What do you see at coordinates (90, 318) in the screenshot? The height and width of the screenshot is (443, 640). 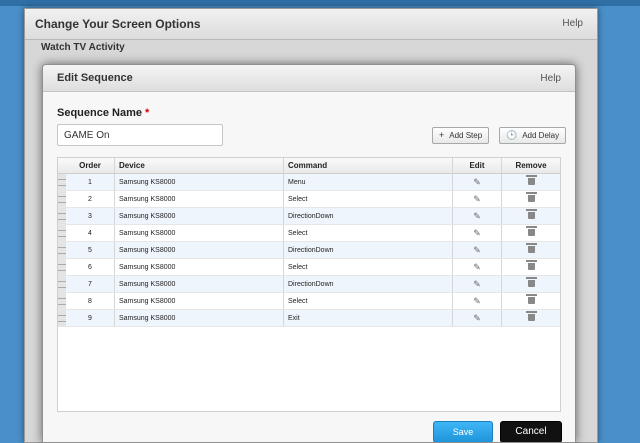 I see `row-order: 9` at bounding box center [90, 318].